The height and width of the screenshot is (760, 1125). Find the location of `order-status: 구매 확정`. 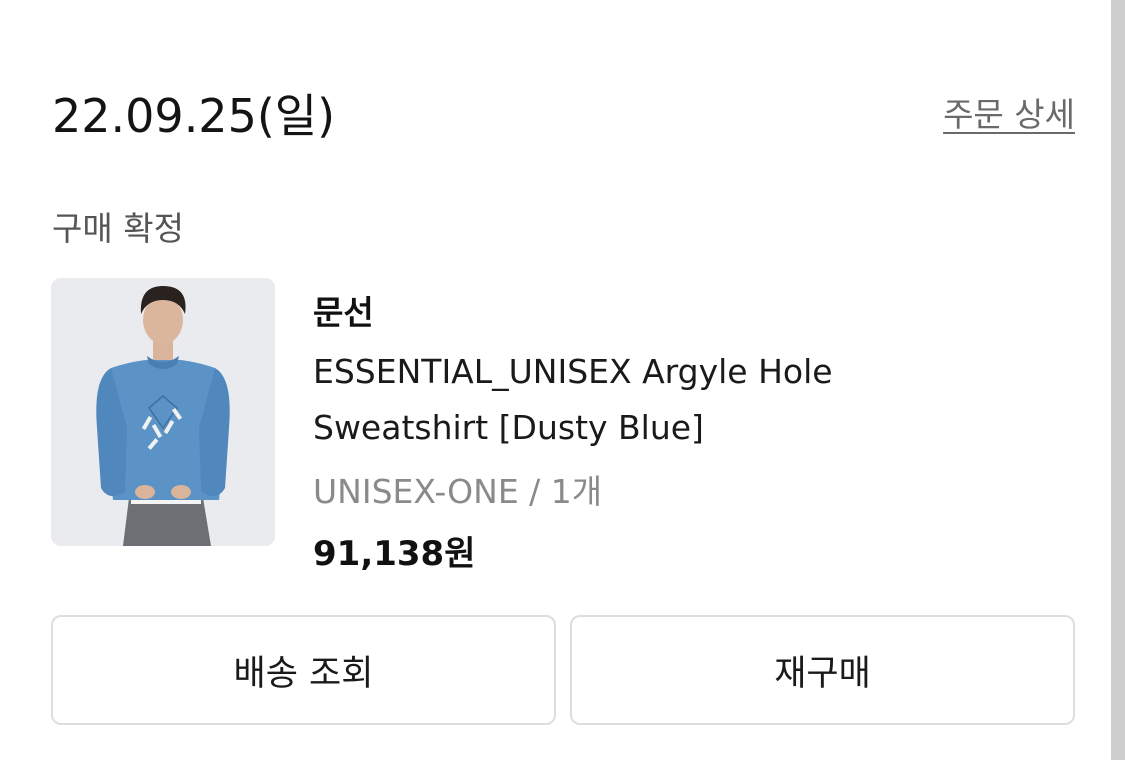

order-status: 구매 확정 is located at coordinates (118, 228).